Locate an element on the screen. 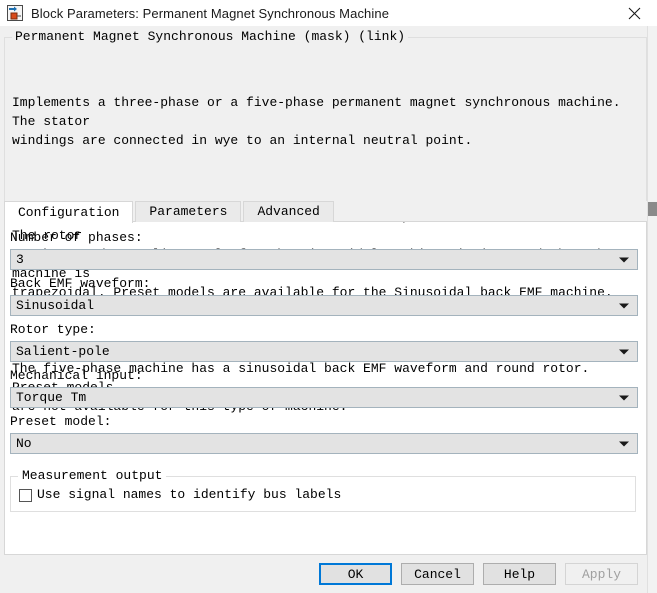  tab-configuration: Configuration is located at coordinates (69, 212).